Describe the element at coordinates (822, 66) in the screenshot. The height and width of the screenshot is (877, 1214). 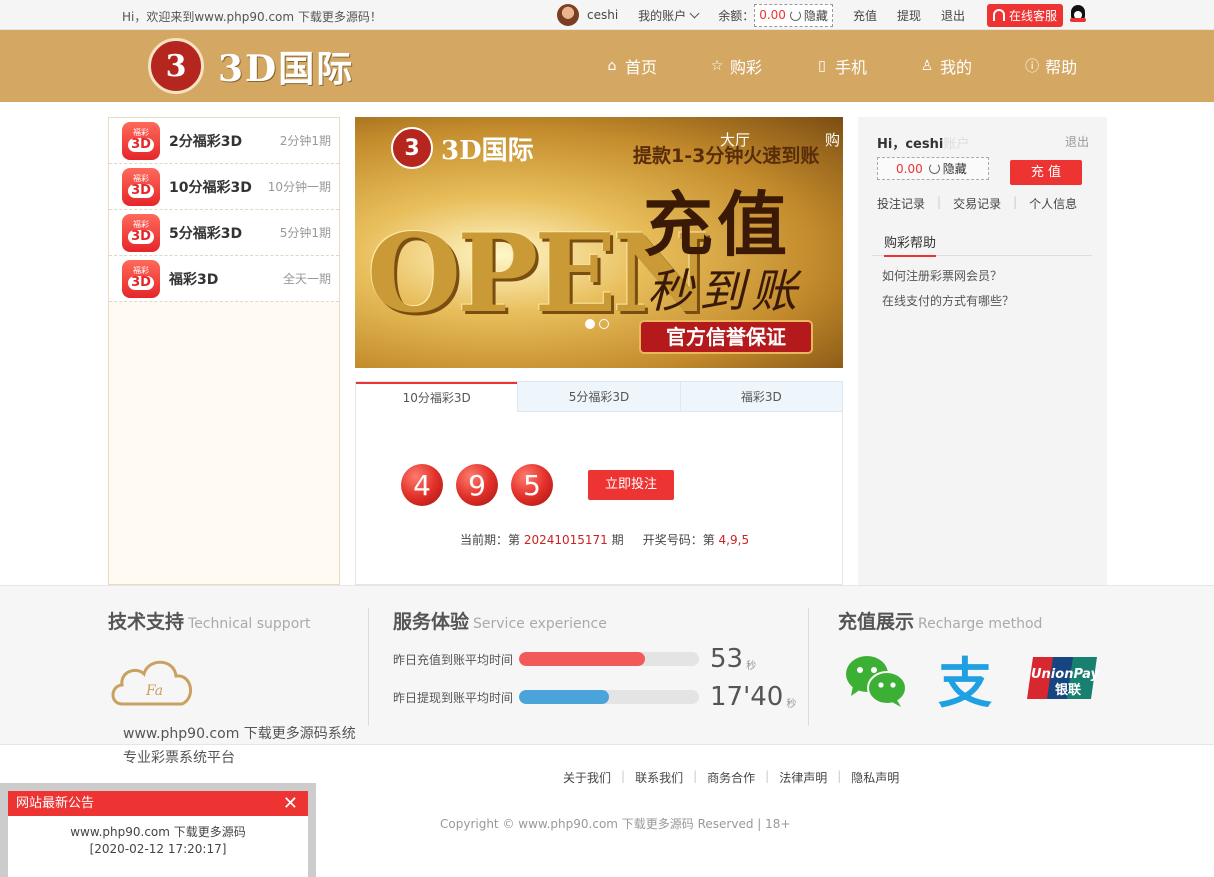
I see `phone-icon: ▯` at that location.